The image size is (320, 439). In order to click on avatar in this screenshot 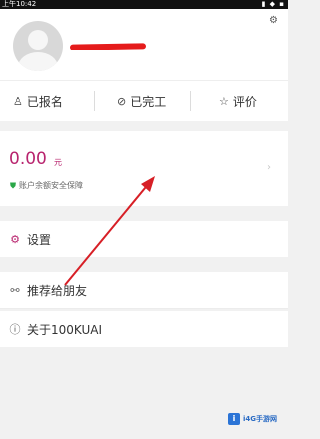, I will do `click(38, 46)`.